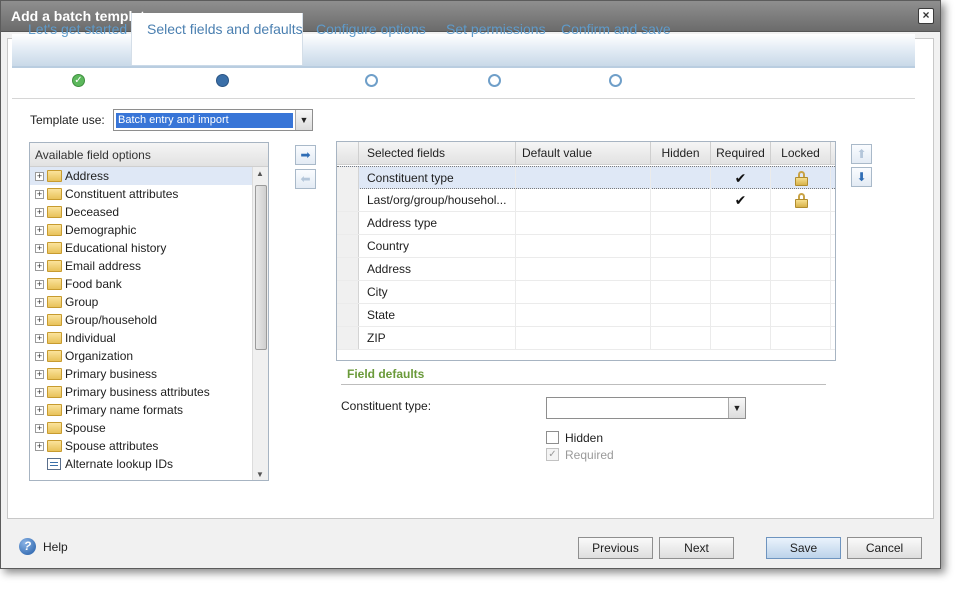  Describe the element at coordinates (496, 29) in the screenshot. I see `step-set-permissions: Set permissions` at that location.